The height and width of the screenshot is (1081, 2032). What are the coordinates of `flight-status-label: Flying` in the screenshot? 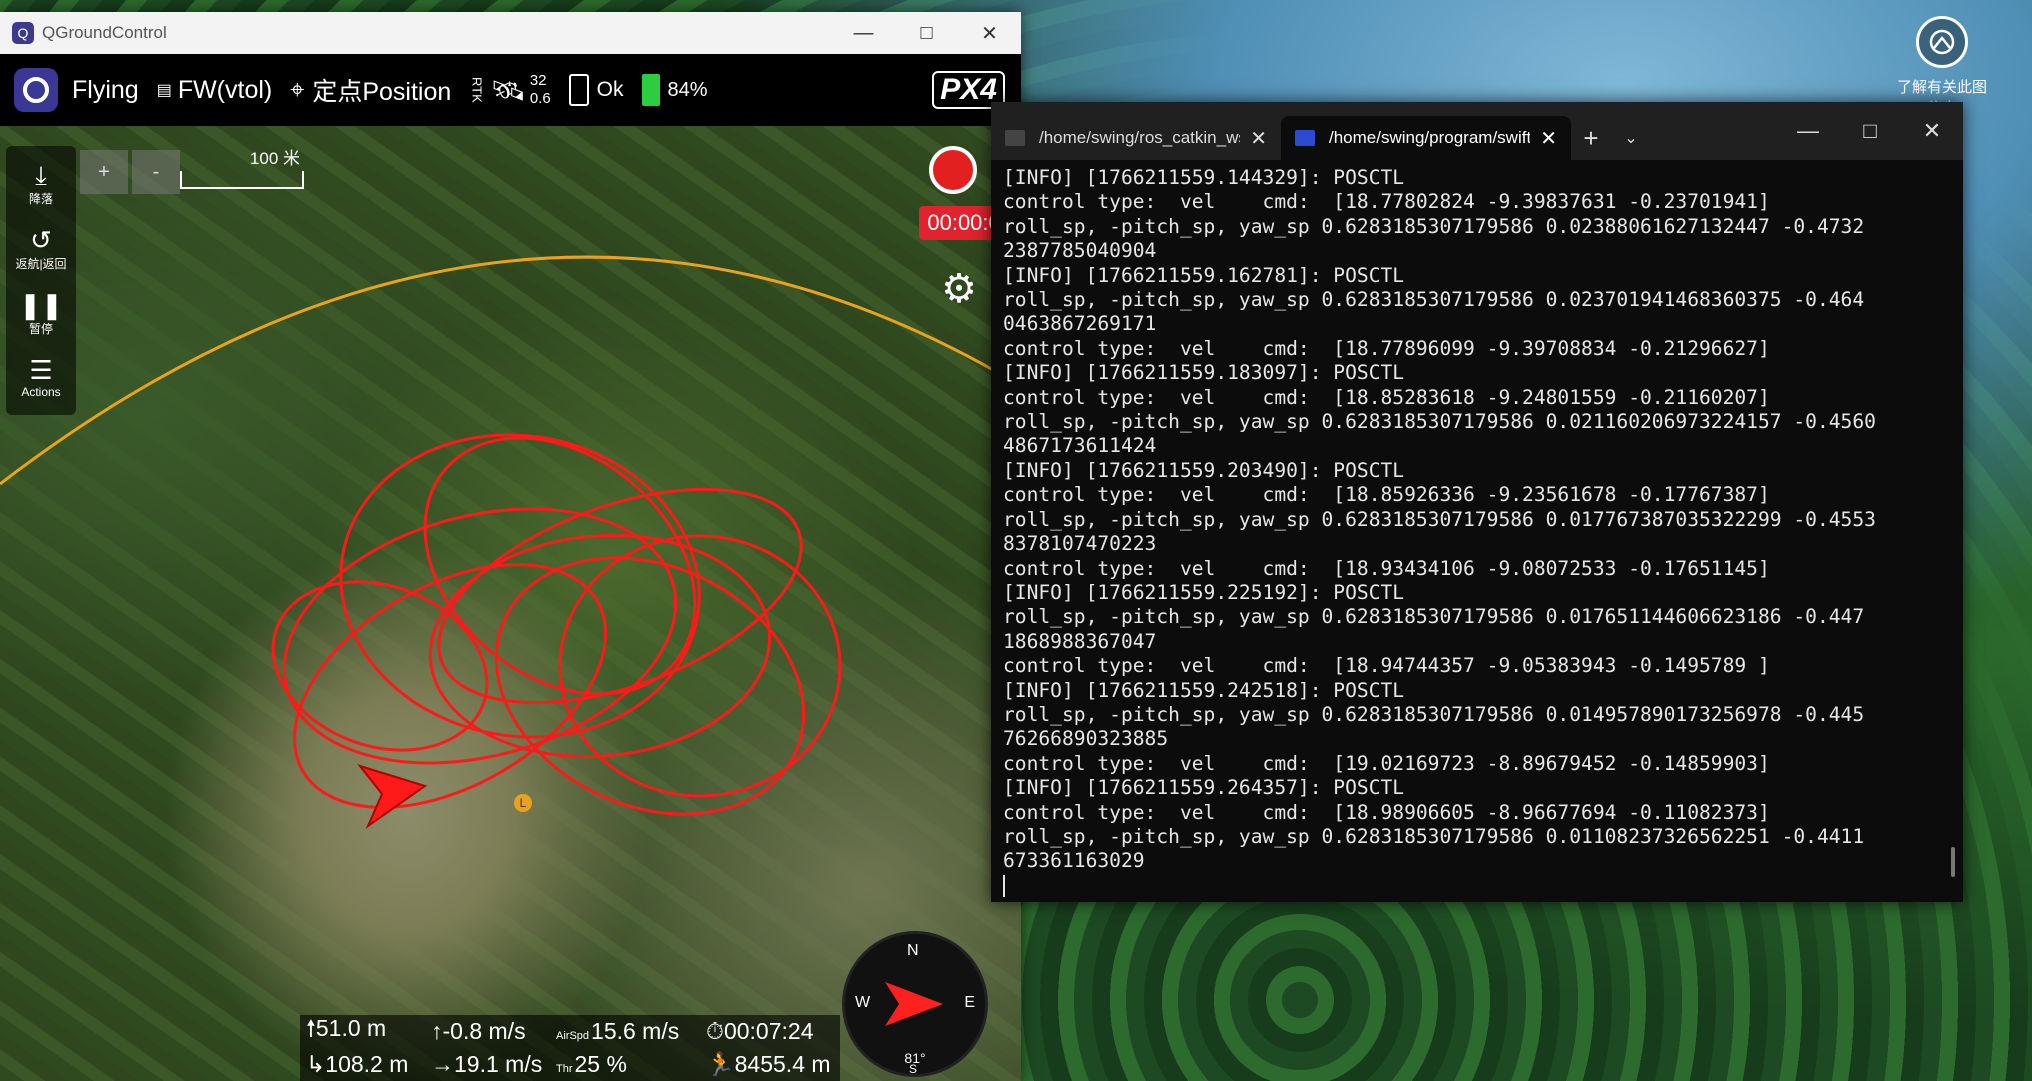 It's located at (105, 89).